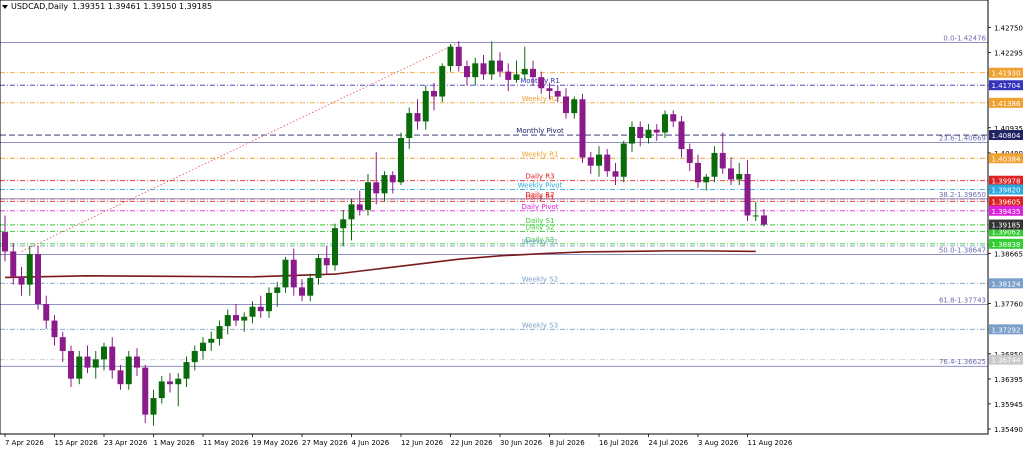 The height and width of the screenshot is (449, 1024). Describe the element at coordinates (1006, 245) in the screenshot. I see `level-badge-text: 1.38838` at that location.